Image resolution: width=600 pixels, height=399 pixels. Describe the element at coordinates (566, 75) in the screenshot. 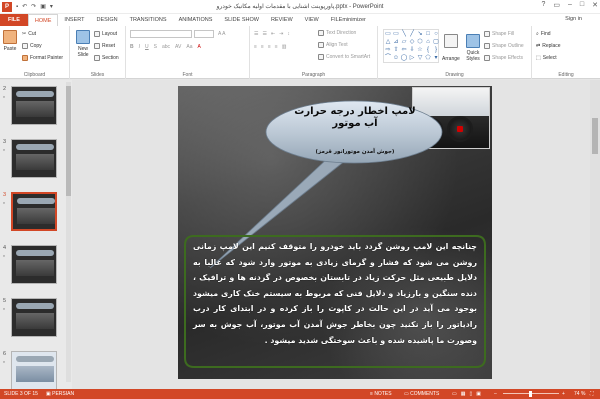

I see `editing-label: Editing` at that location.